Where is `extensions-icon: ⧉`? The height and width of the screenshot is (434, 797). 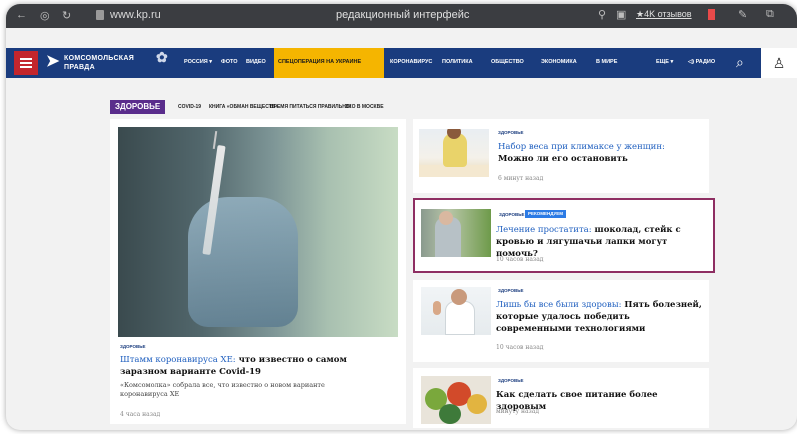 extensions-icon: ⧉ is located at coordinates (770, 14).